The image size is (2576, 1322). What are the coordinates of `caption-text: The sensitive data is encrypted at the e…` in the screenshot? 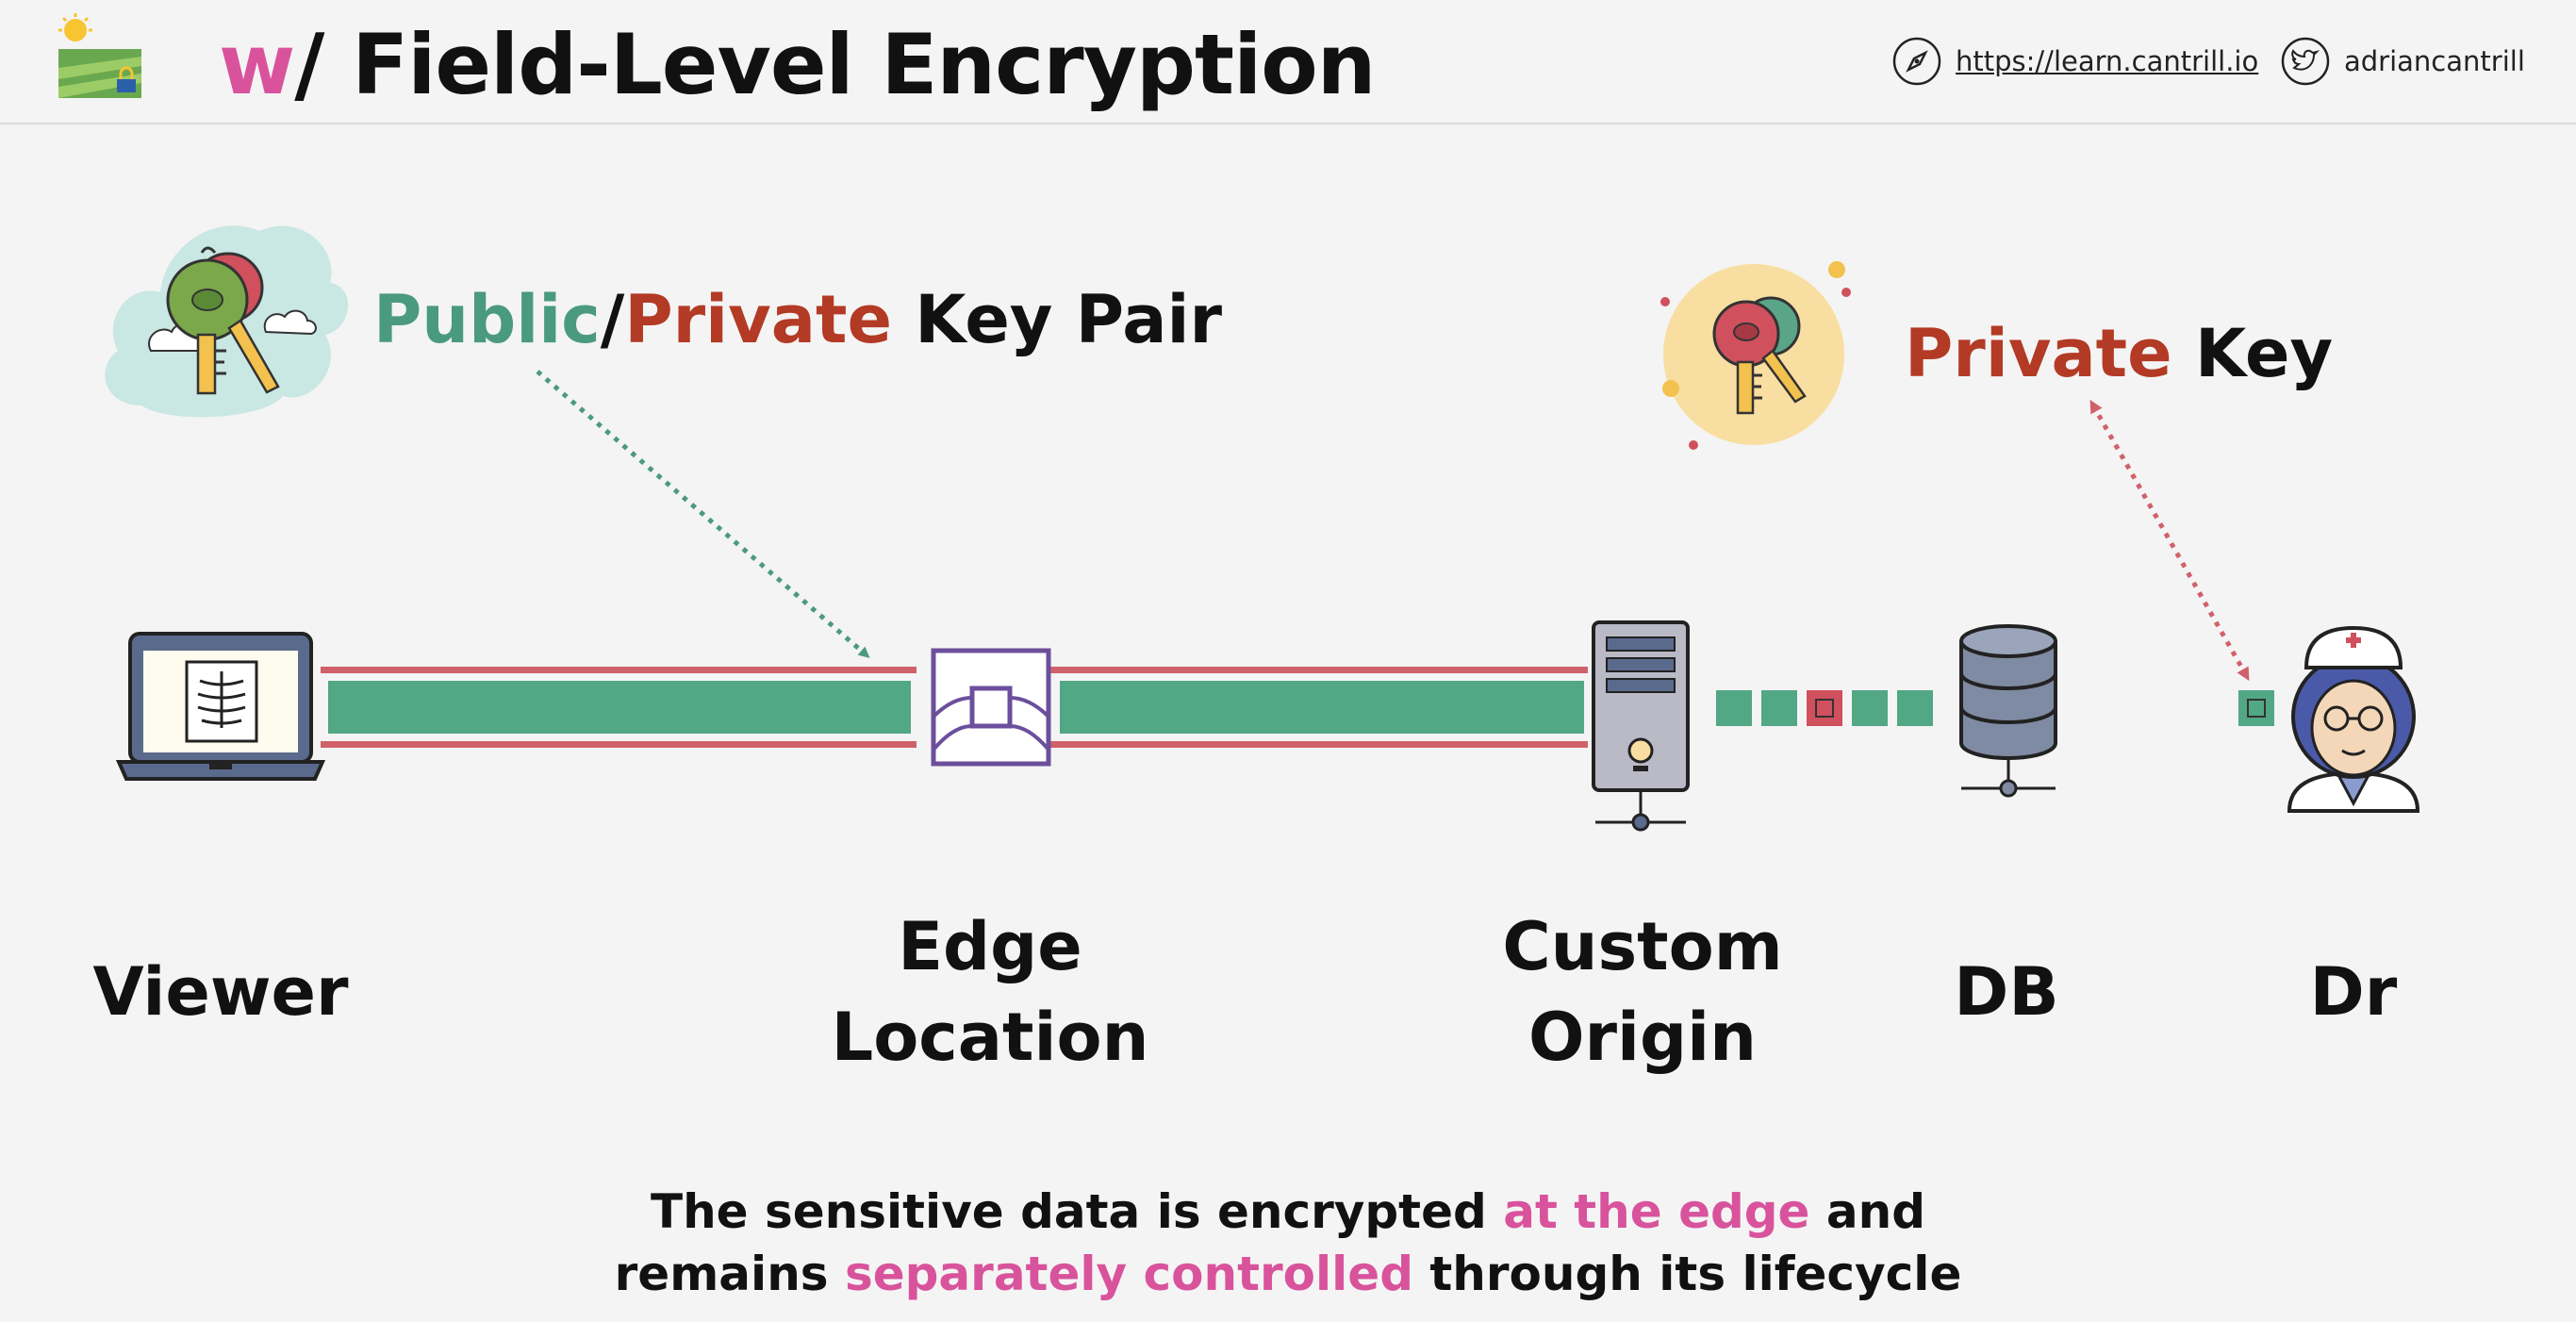 It's located at (1288, 1243).